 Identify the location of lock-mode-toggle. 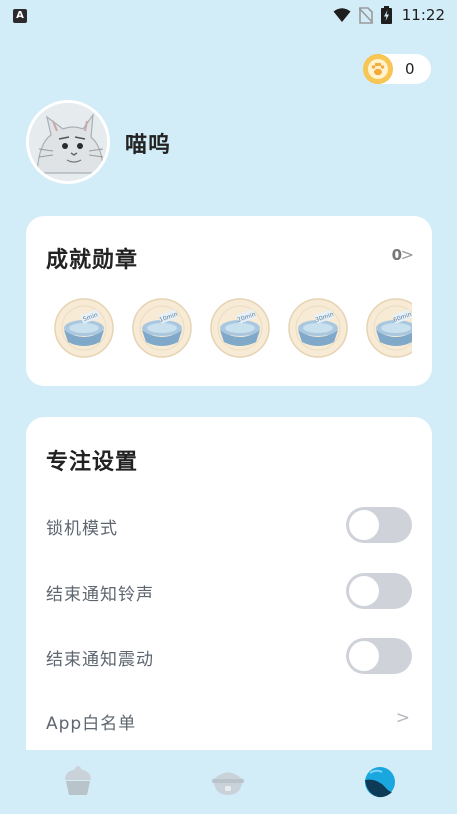
(379, 525).